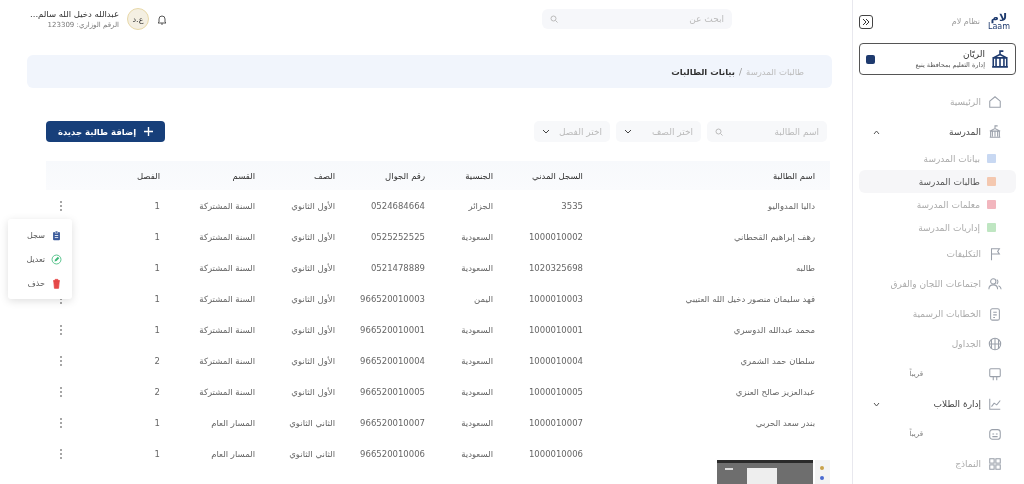  What do you see at coordinates (749, 298) in the screenshot?
I see `table-cell-text: فهد سليمان منصور دخيل الله العتيبي` at bounding box center [749, 298].